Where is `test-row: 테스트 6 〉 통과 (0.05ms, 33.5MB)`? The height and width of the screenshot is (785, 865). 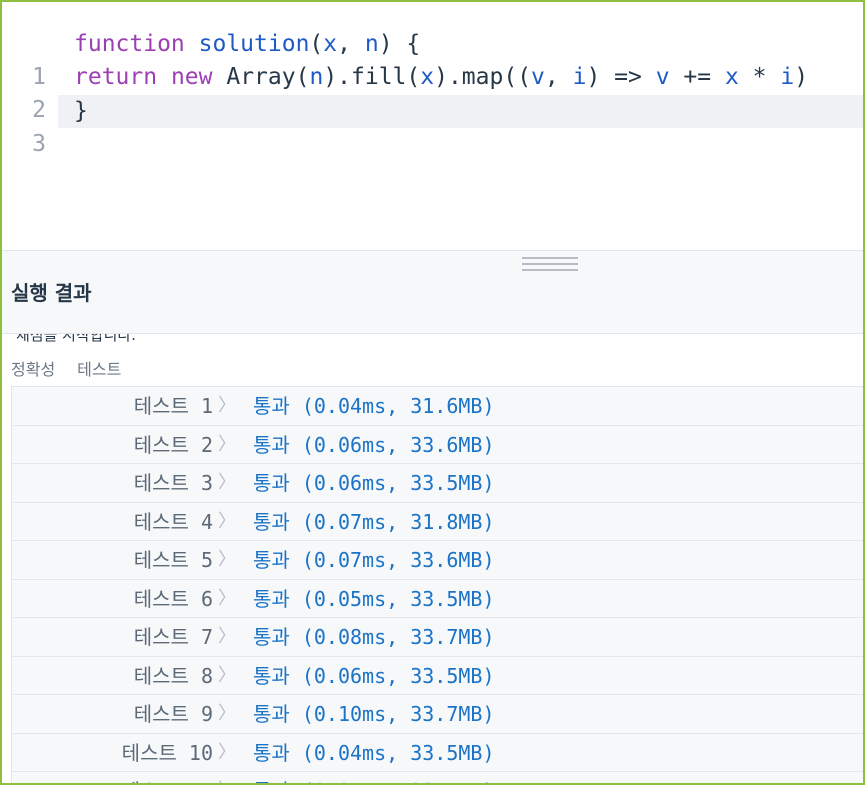 test-row: 테스트 6 〉 통과 (0.05ms, 33.5MB) is located at coordinates (437, 599).